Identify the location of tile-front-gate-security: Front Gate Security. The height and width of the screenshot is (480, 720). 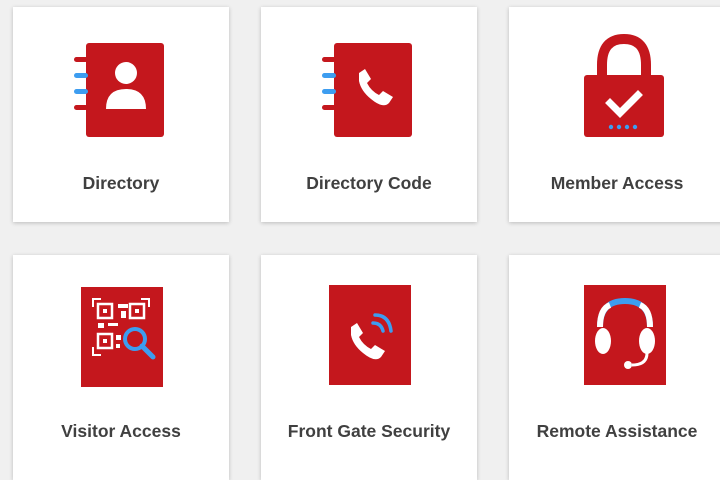
(369, 367).